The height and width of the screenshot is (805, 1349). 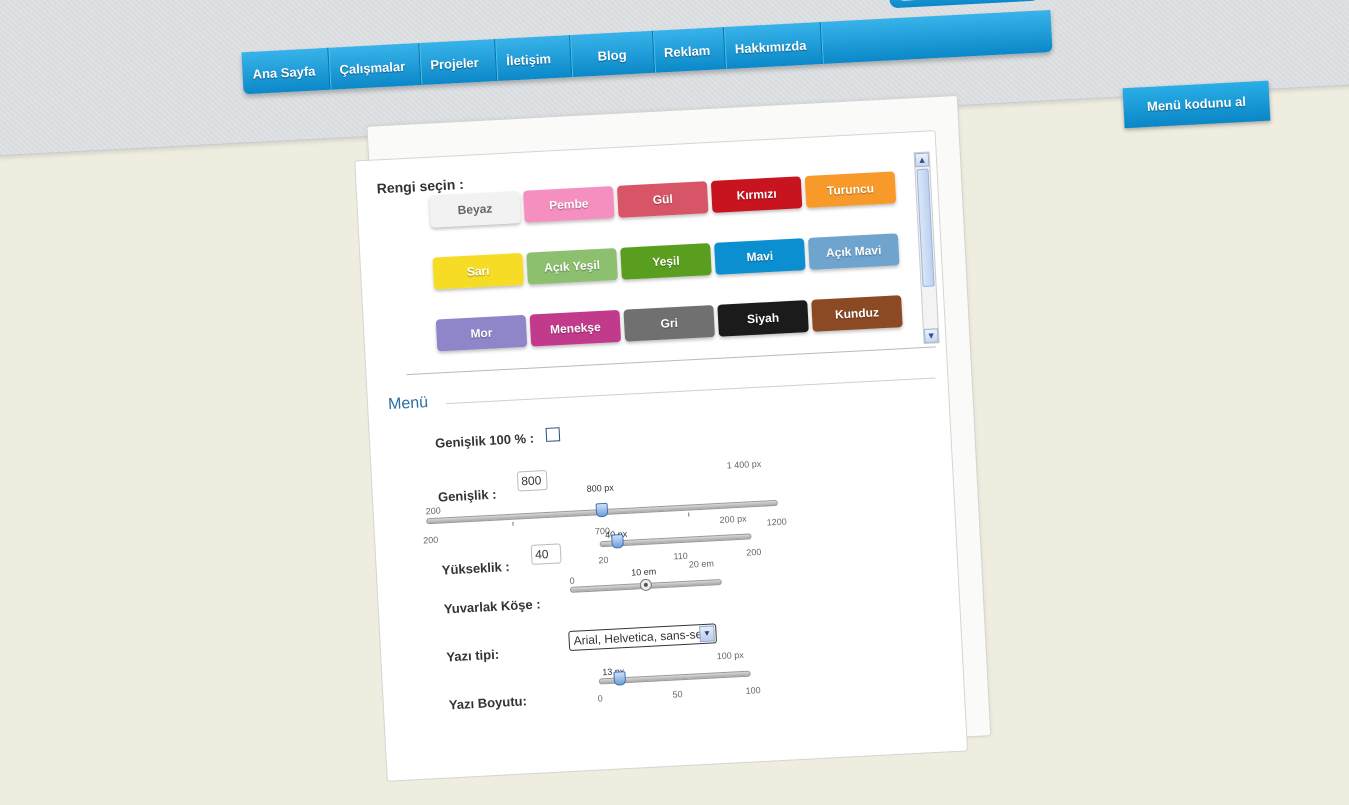 What do you see at coordinates (730, 655) in the screenshot?
I see `font-size-max-label: 100 px` at bounding box center [730, 655].